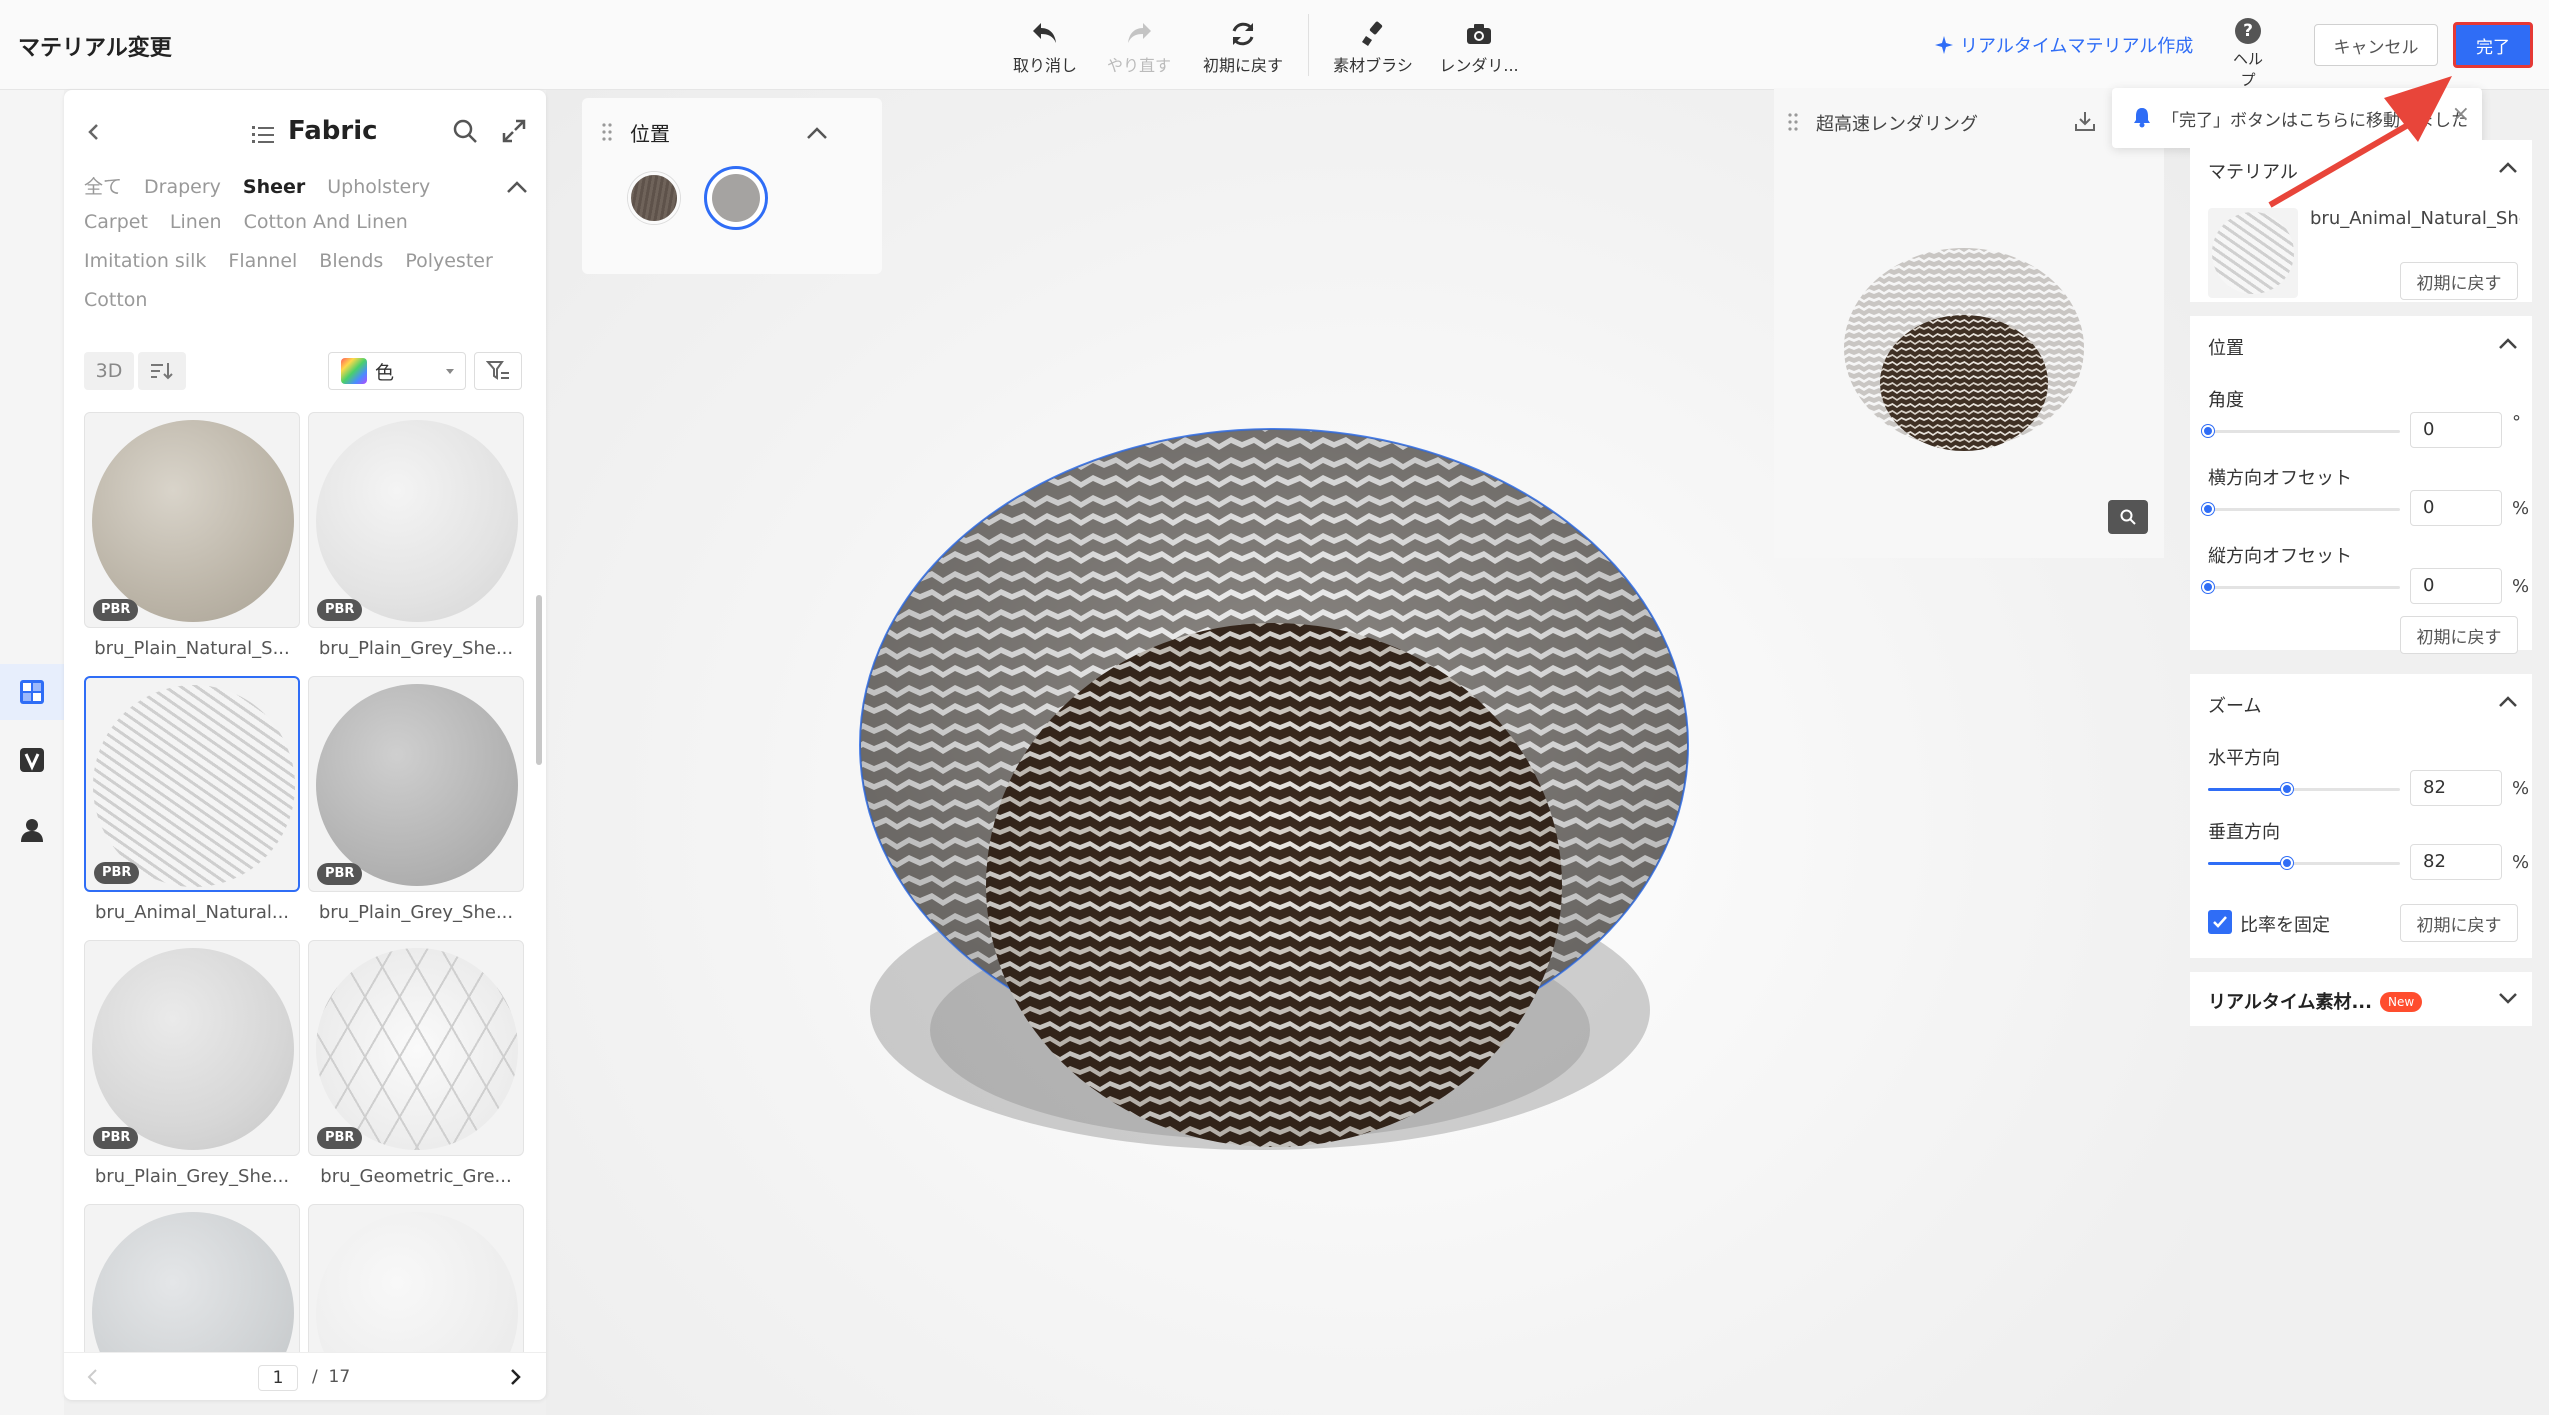 This screenshot has width=2549, height=1415. I want to click on search-icon, so click(465, 131).